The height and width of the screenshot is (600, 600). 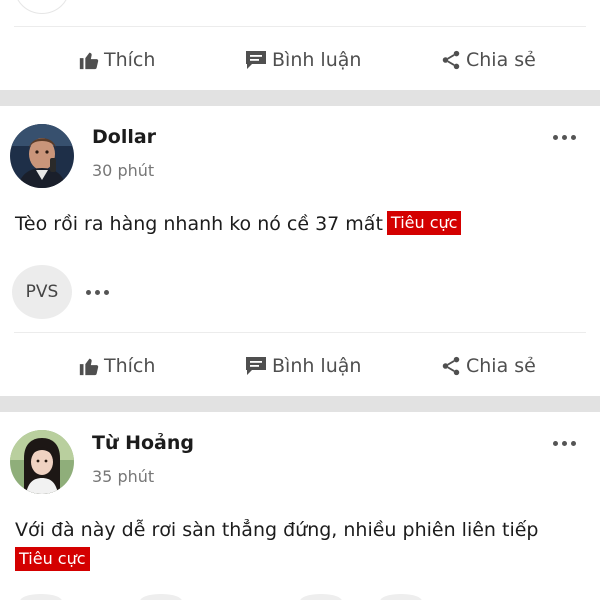 I want to click on next-post-reactions, so click(x=300, y=596).